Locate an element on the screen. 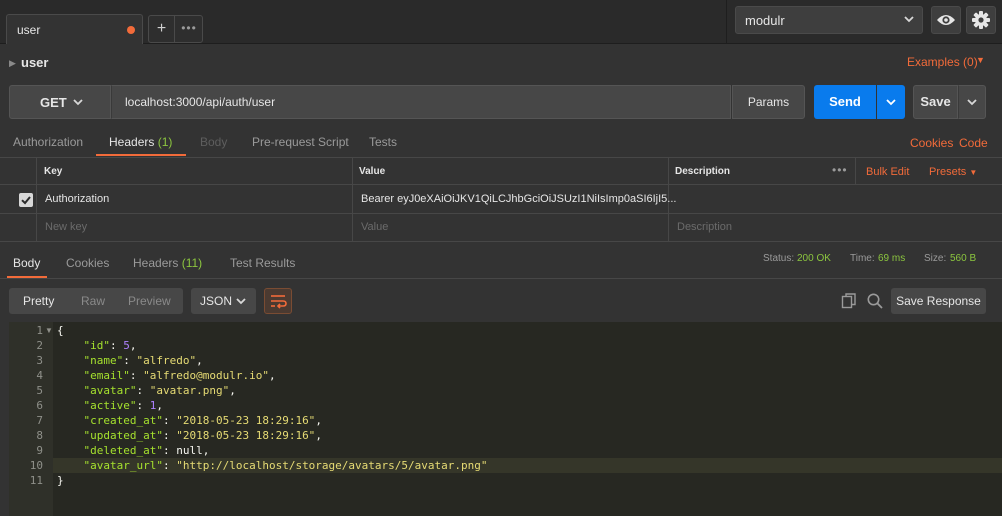 Image resolution: width=1002 pixels, height=516 pixels. column-divider is located at coordinates (855, 171).